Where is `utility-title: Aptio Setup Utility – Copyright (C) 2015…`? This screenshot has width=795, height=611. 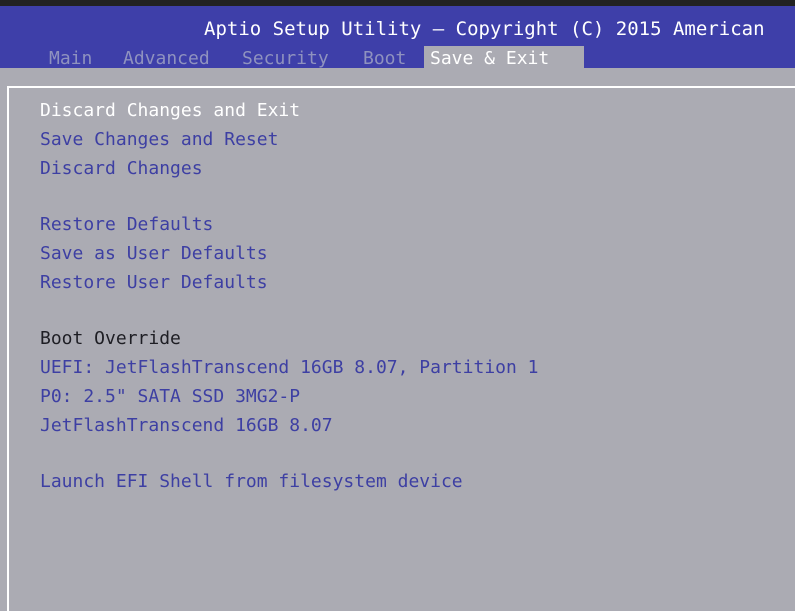
utility-title: Aptio Setup Utility – Copyright (C) 2015… is located at coordinates (484, 29).